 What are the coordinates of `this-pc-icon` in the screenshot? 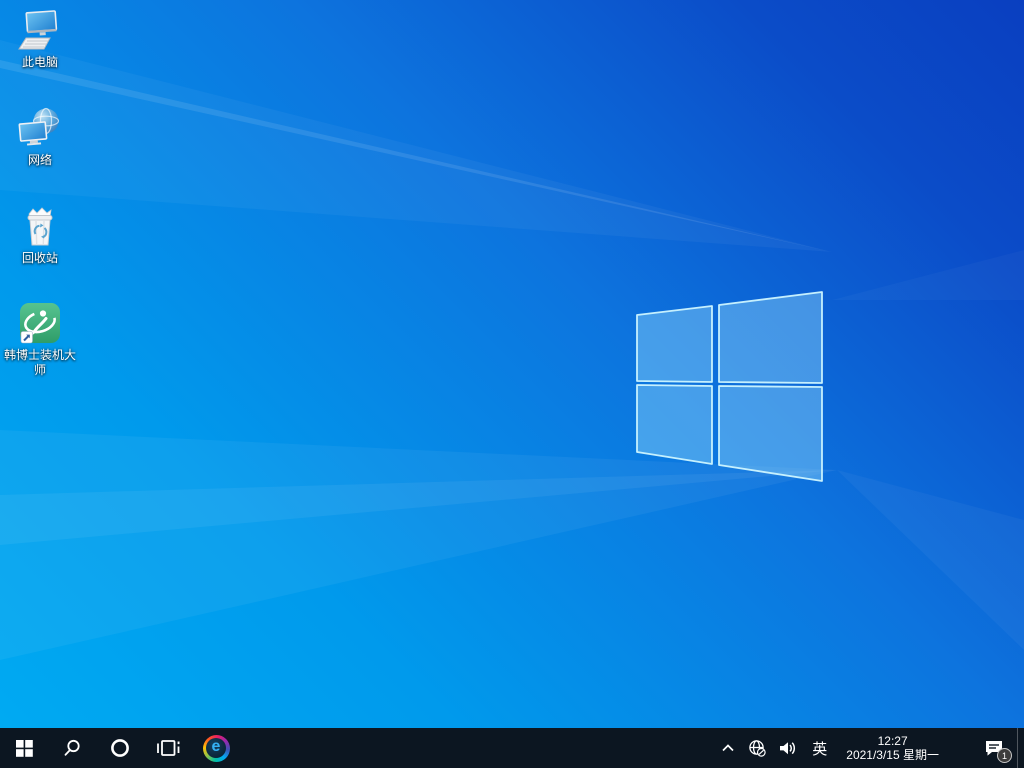 It's located at (38, 30).